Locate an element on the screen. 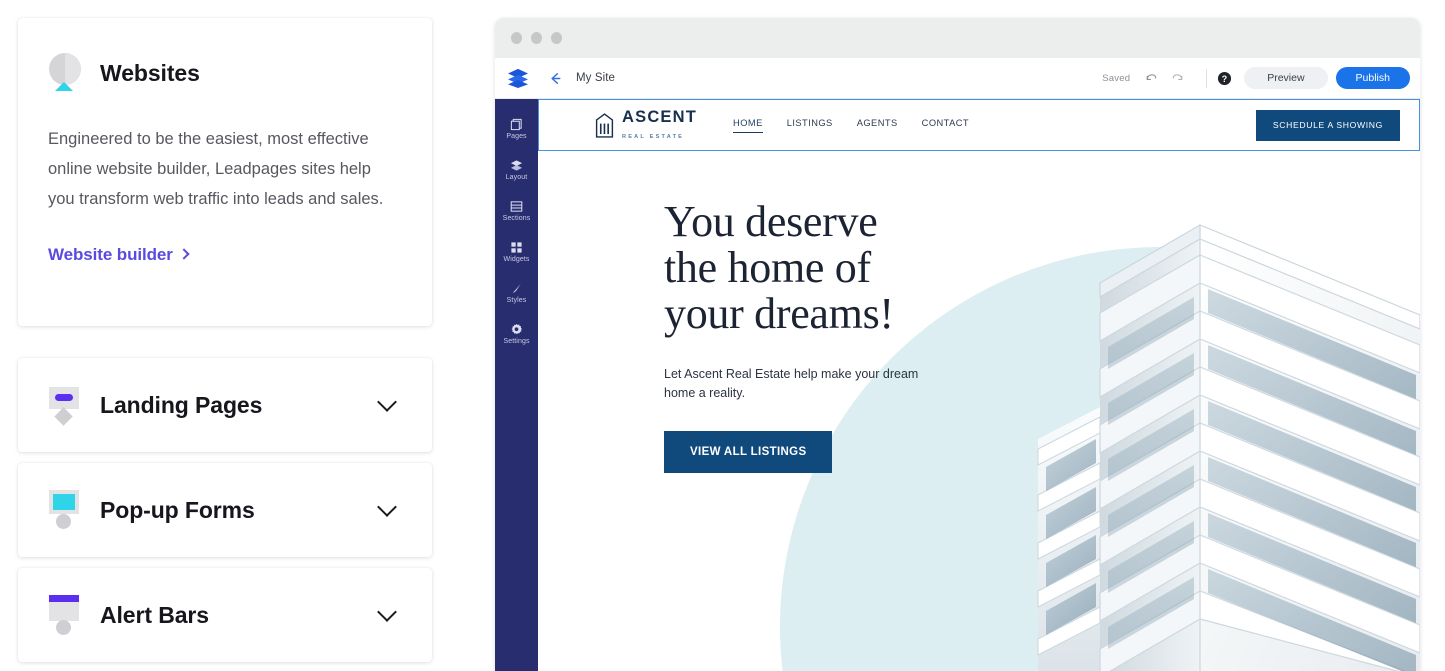  building-icon is located at coordinates (604, 125).